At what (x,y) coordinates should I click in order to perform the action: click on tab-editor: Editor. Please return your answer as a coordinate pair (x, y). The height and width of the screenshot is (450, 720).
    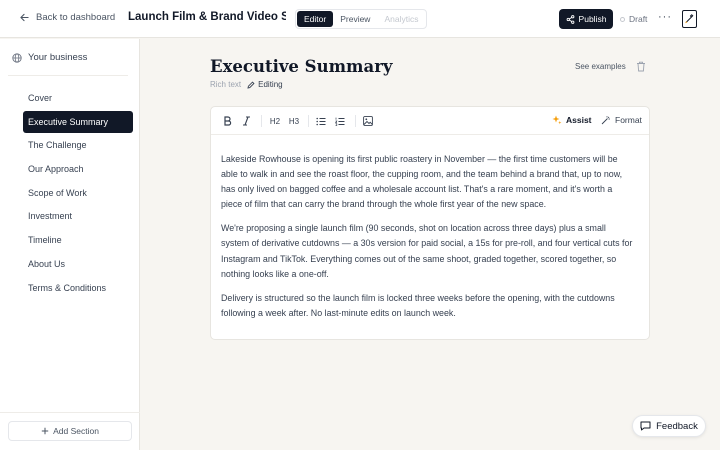
    Looking at the image, I should click on (315, 19).